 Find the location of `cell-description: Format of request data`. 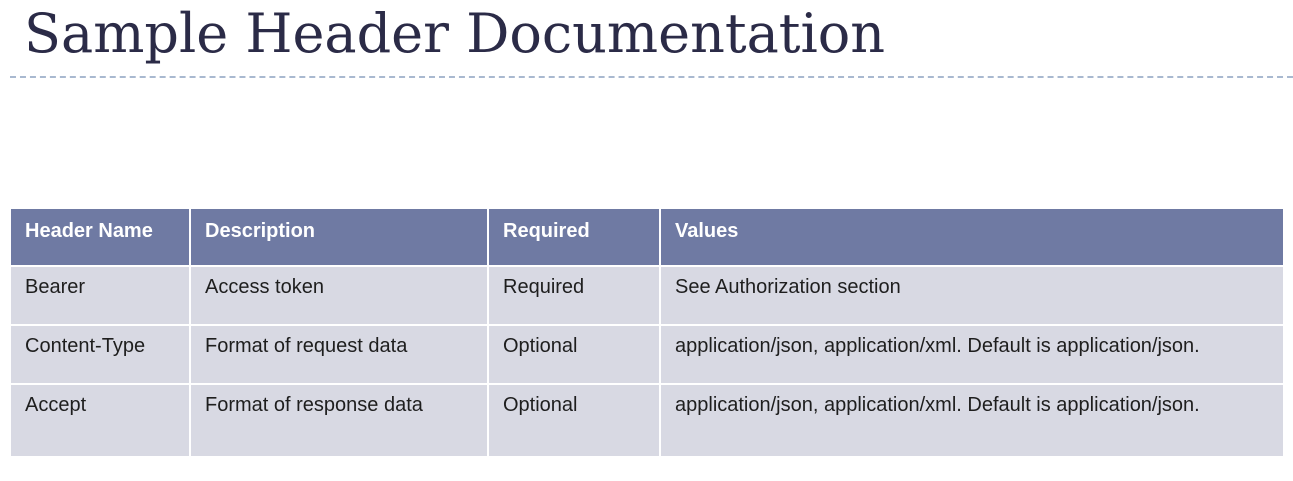

cell-description: Format of request data is located at coordinates (339, 354).